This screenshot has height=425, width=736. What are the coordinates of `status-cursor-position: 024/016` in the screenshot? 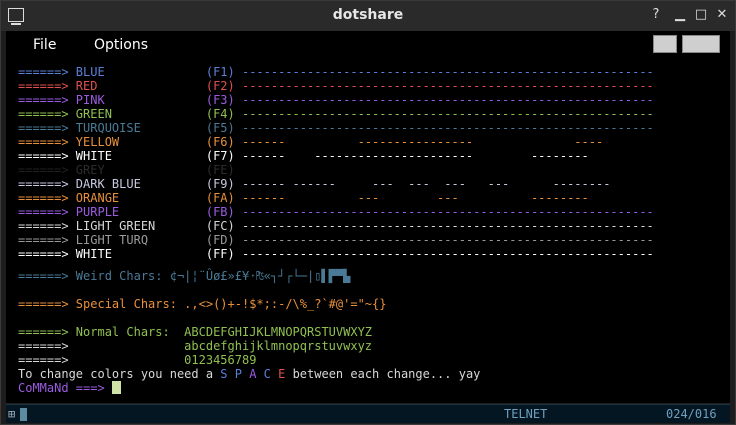 It's located at (691, 414).